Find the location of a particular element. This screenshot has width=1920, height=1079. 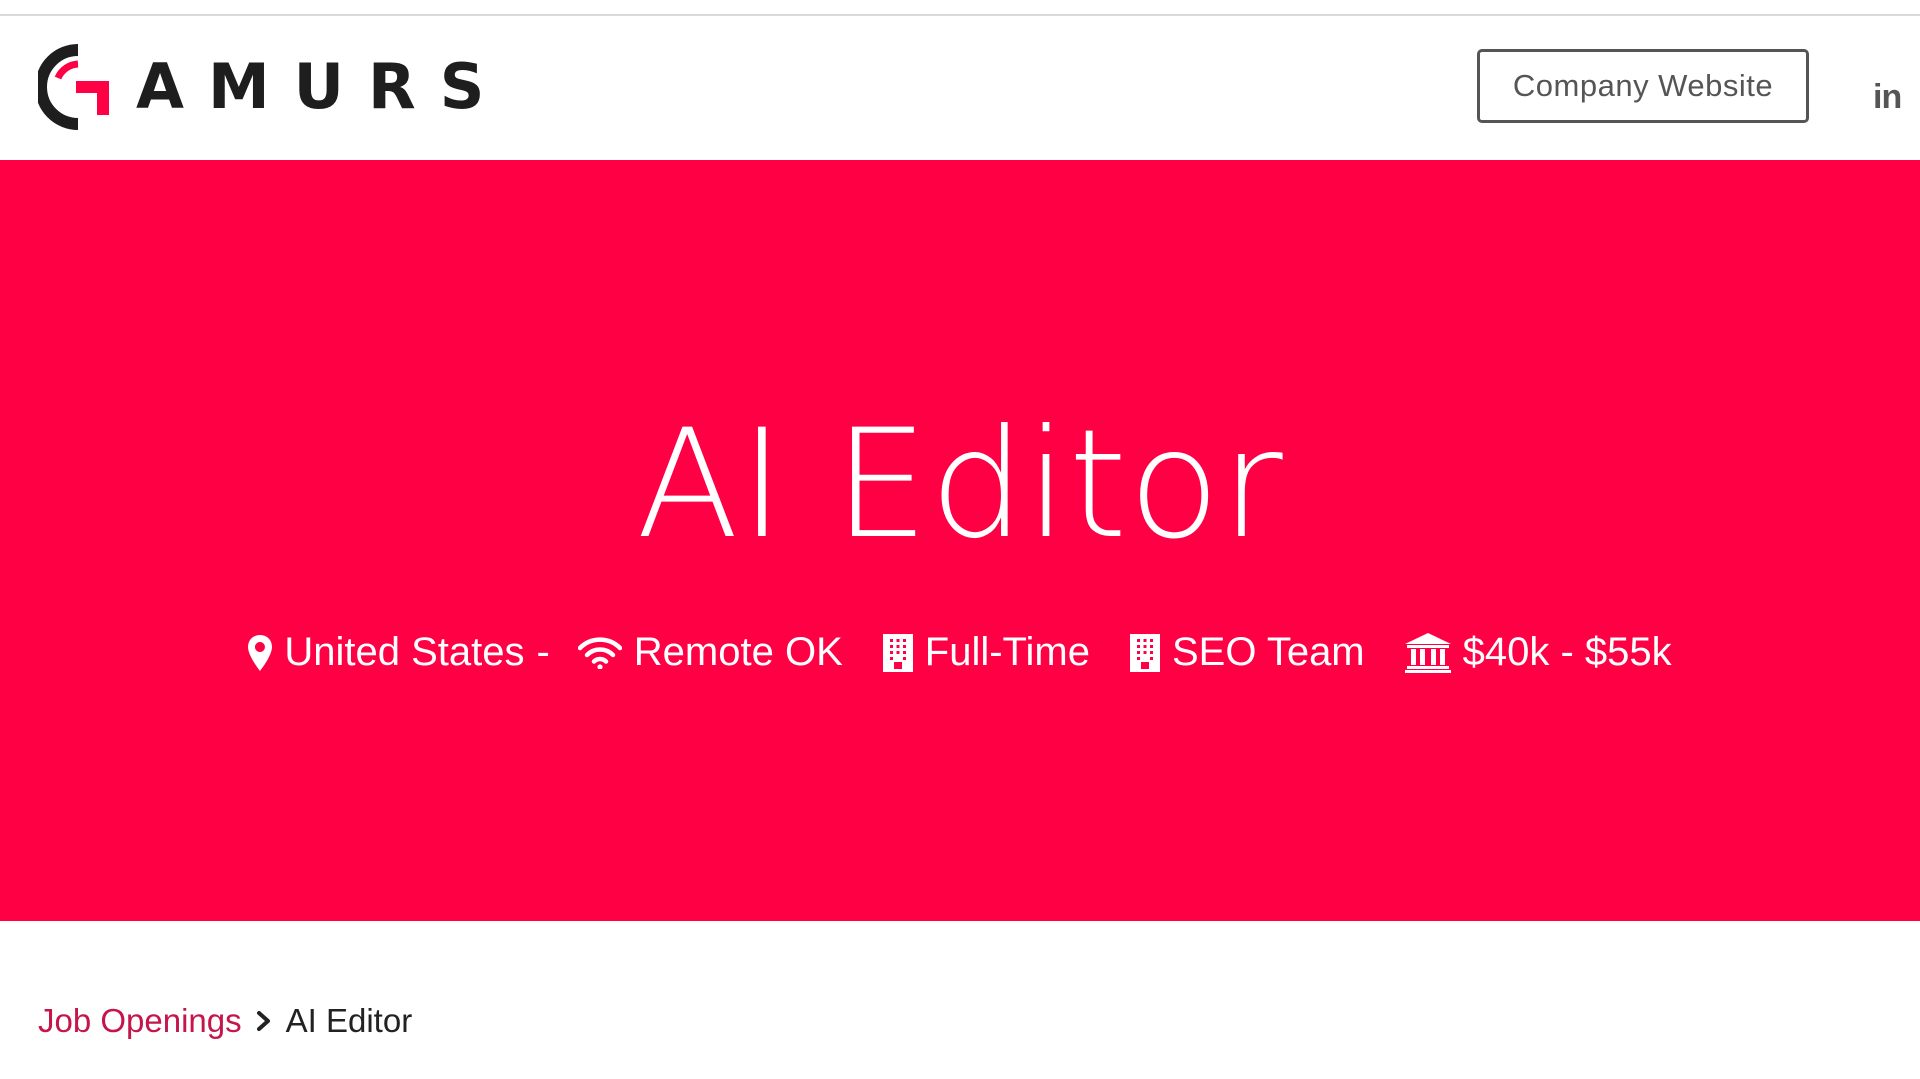

job-title: AI Editor is located at coordinates (960, 485).